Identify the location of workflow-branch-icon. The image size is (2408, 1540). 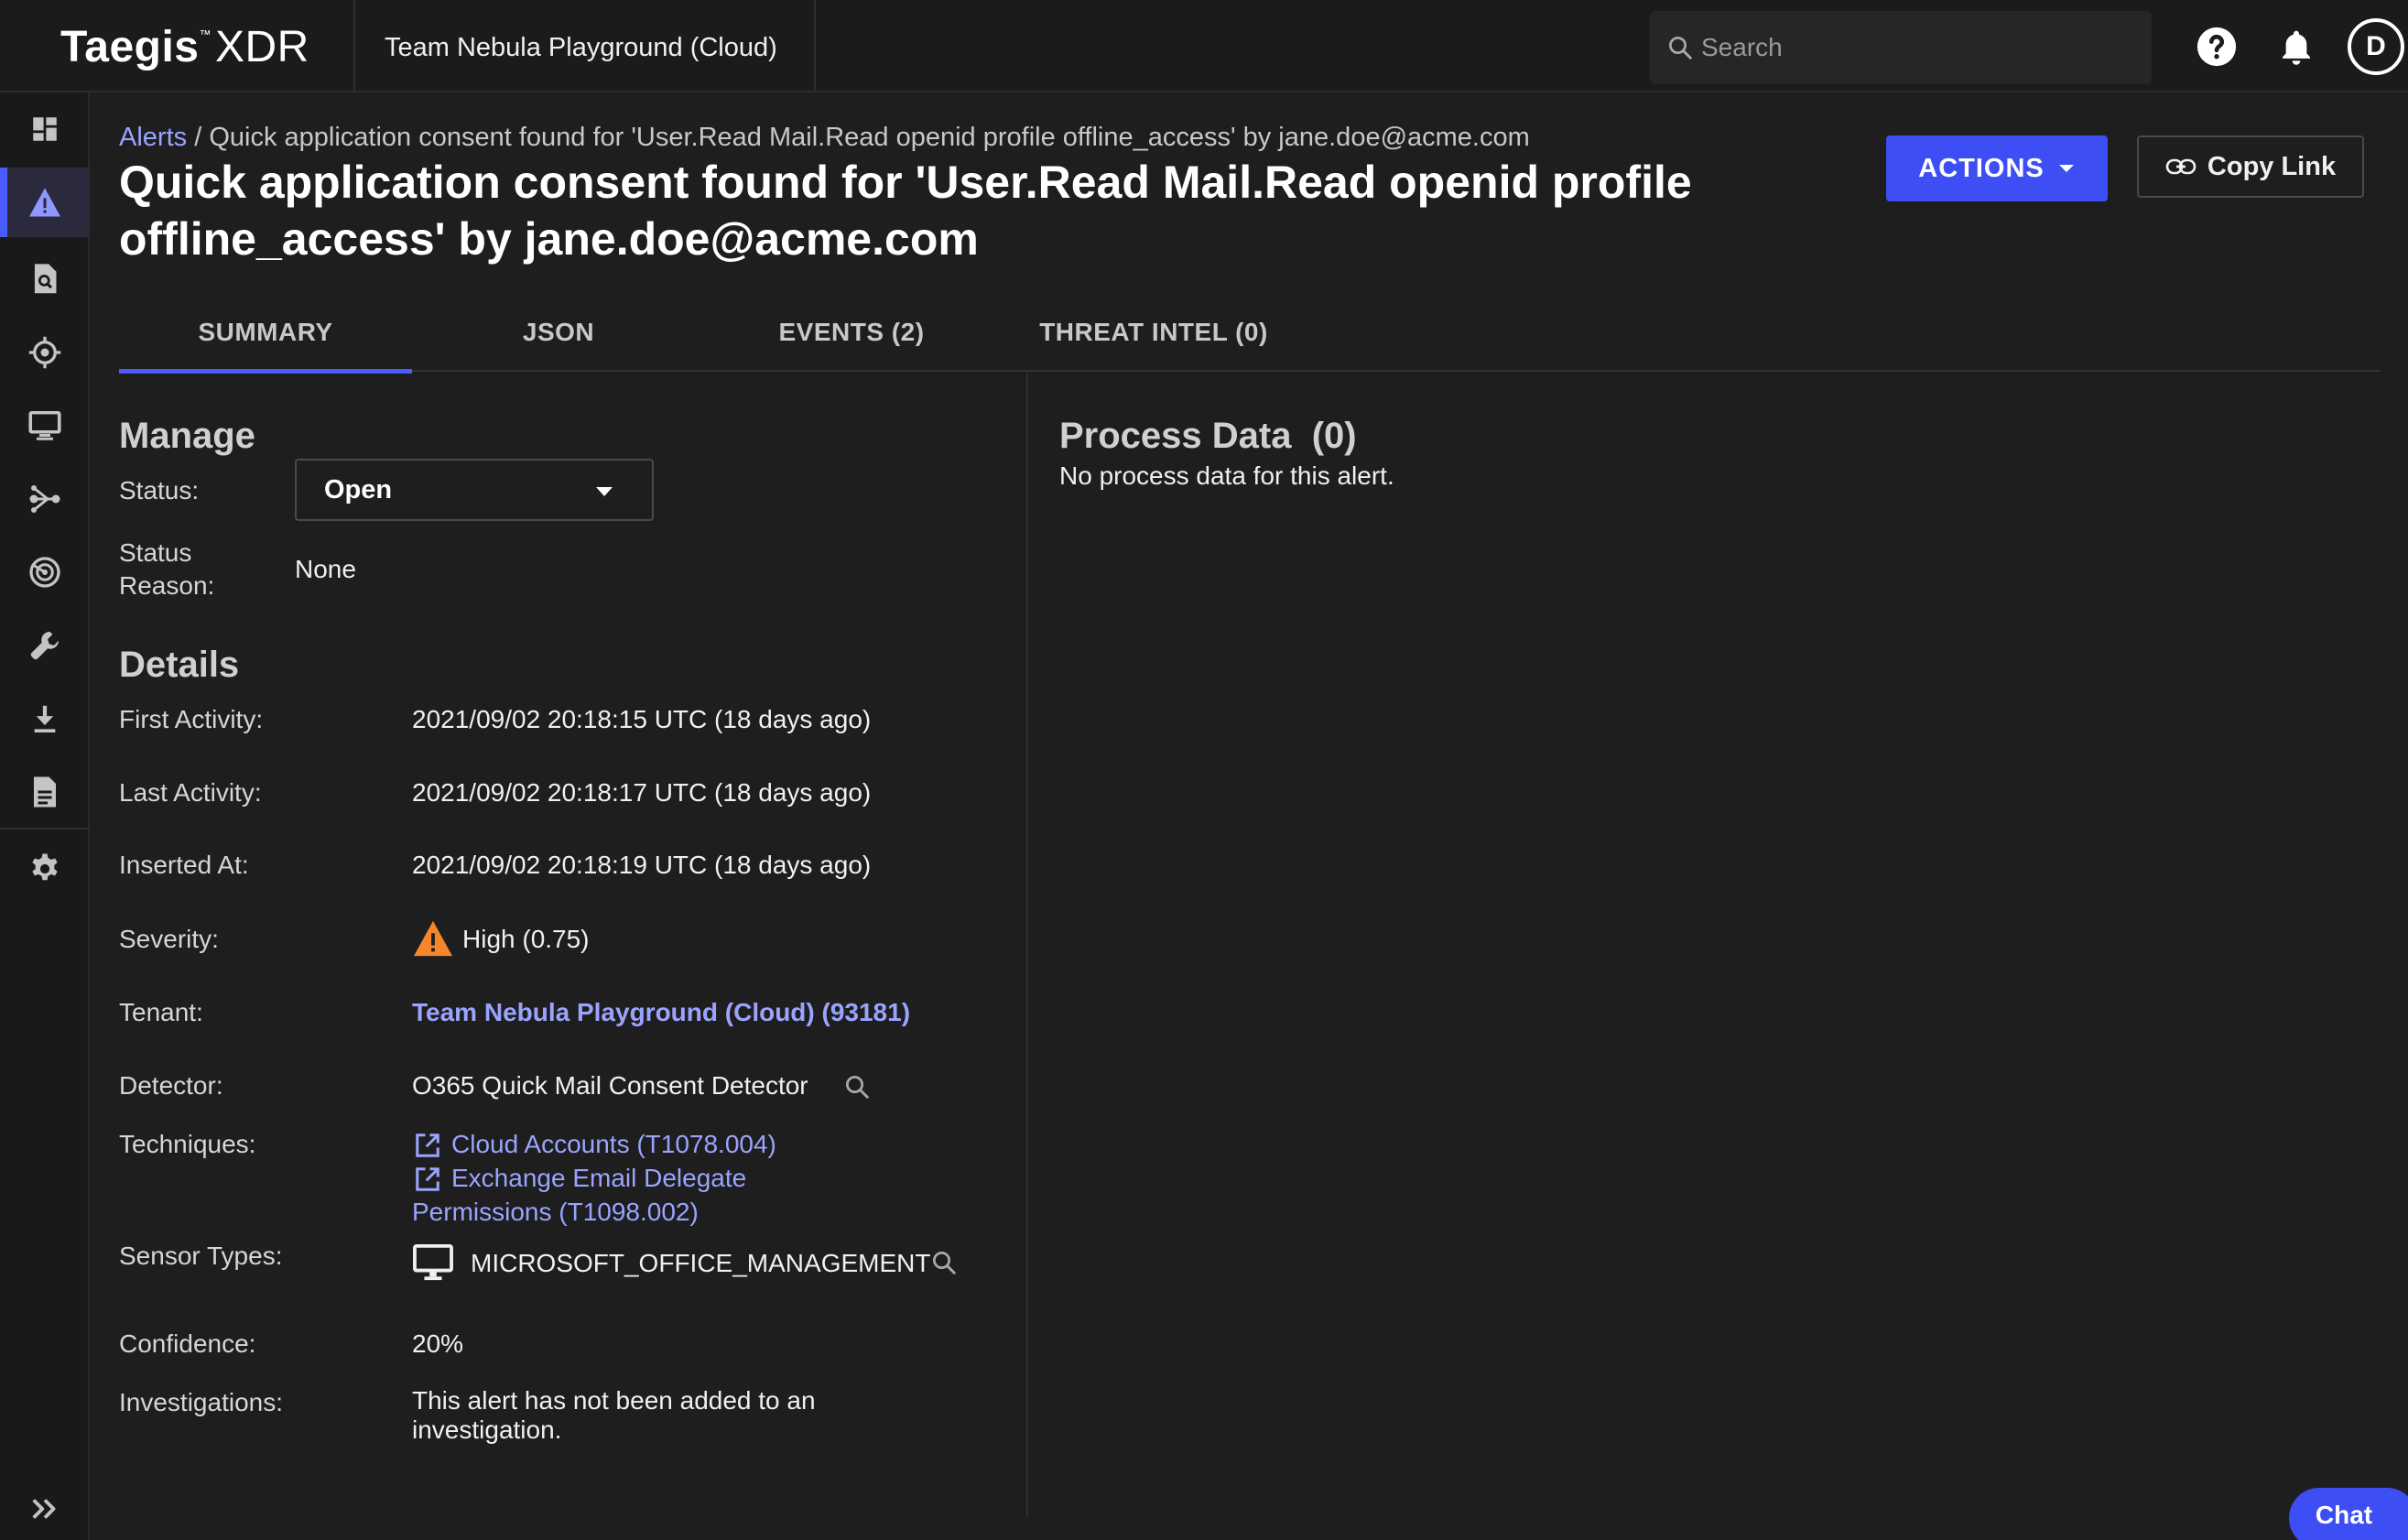
(44, 499).